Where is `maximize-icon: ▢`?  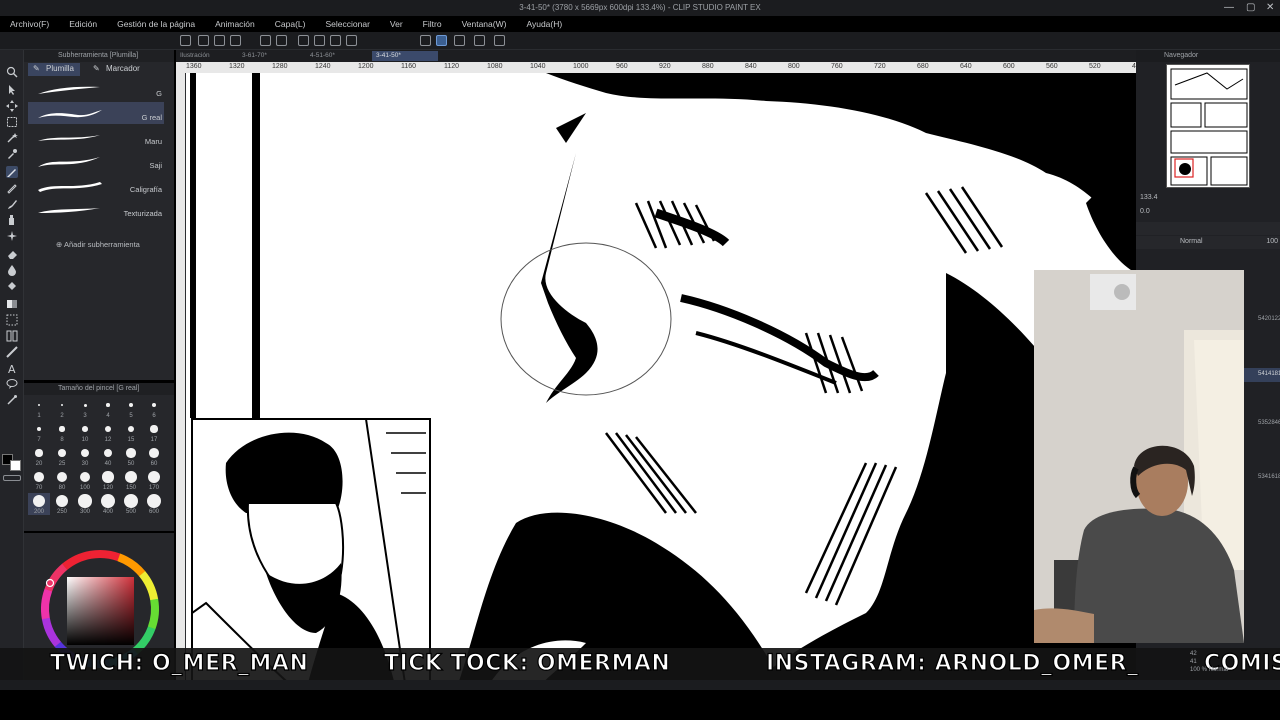
maximize-icon: ▢ is located at coordinates (1250, 7).